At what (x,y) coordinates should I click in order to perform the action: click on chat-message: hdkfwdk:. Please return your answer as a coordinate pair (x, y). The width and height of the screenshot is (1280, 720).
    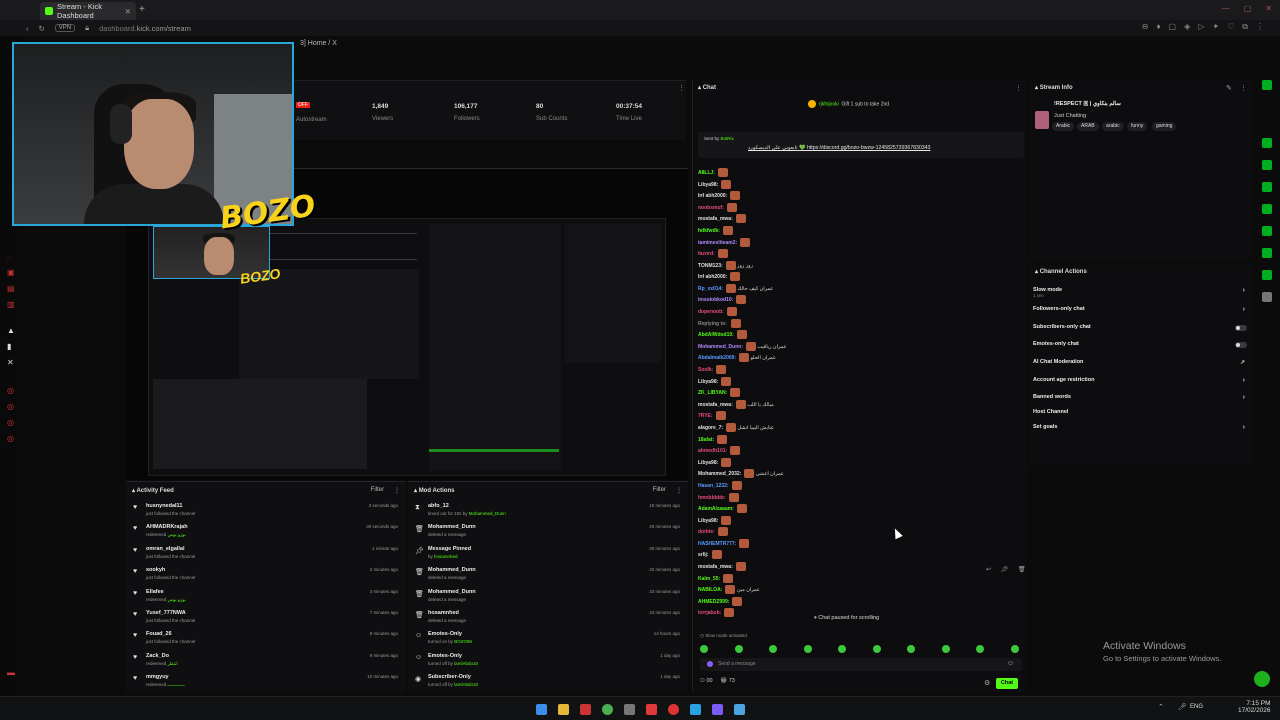
    Looking at the image, I should click on (715, 230).